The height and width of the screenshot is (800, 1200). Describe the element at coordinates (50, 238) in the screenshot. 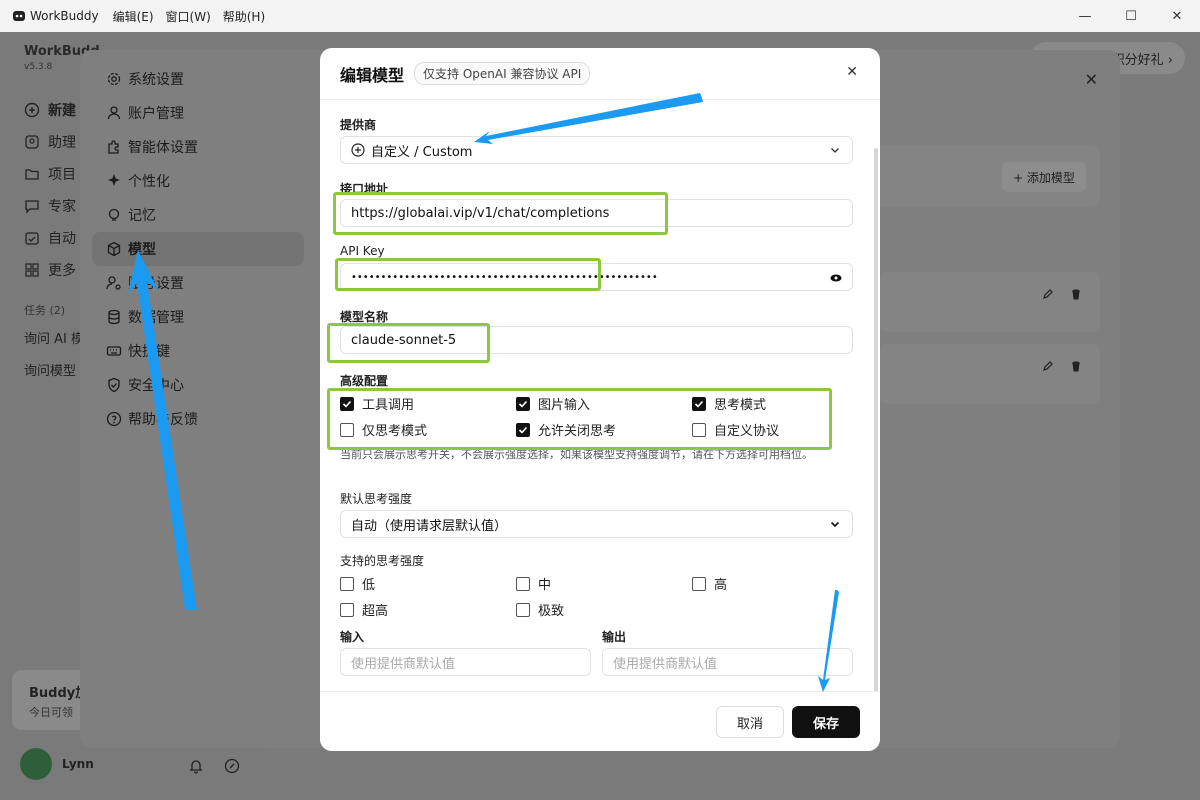

I see `nav-automation: 自动` at that location.